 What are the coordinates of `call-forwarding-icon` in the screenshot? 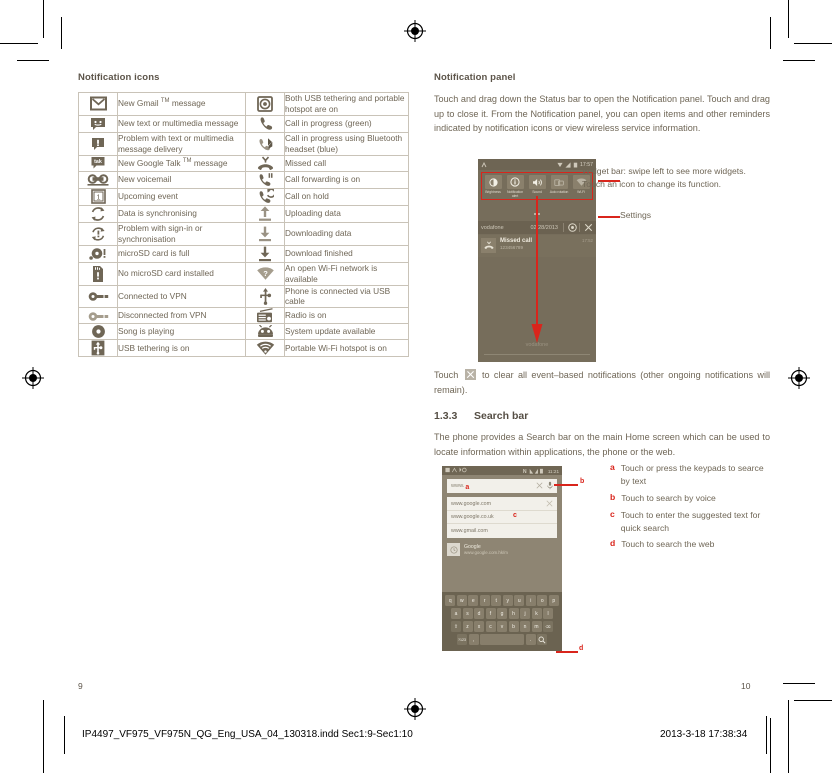 It's located at (265, 196).